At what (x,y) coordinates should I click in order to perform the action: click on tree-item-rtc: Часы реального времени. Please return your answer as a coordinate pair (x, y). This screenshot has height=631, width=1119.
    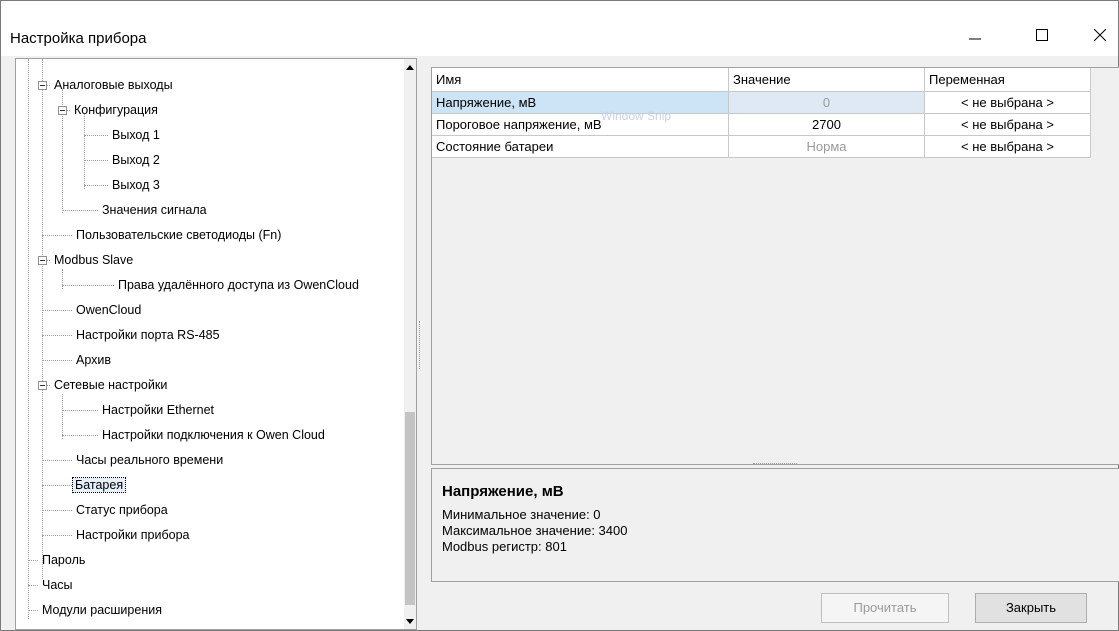
    Looking at the image, I should click on (149, 460).